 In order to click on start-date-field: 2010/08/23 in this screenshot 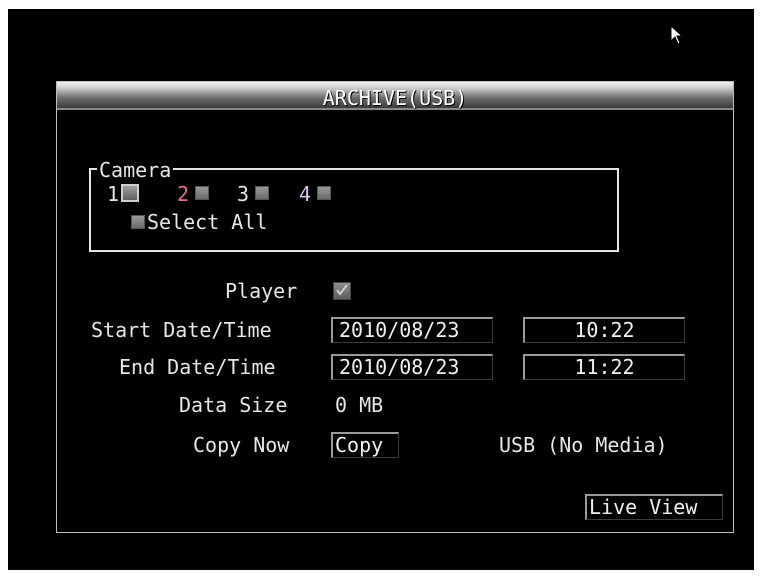, I will do `click(412, 330)`.